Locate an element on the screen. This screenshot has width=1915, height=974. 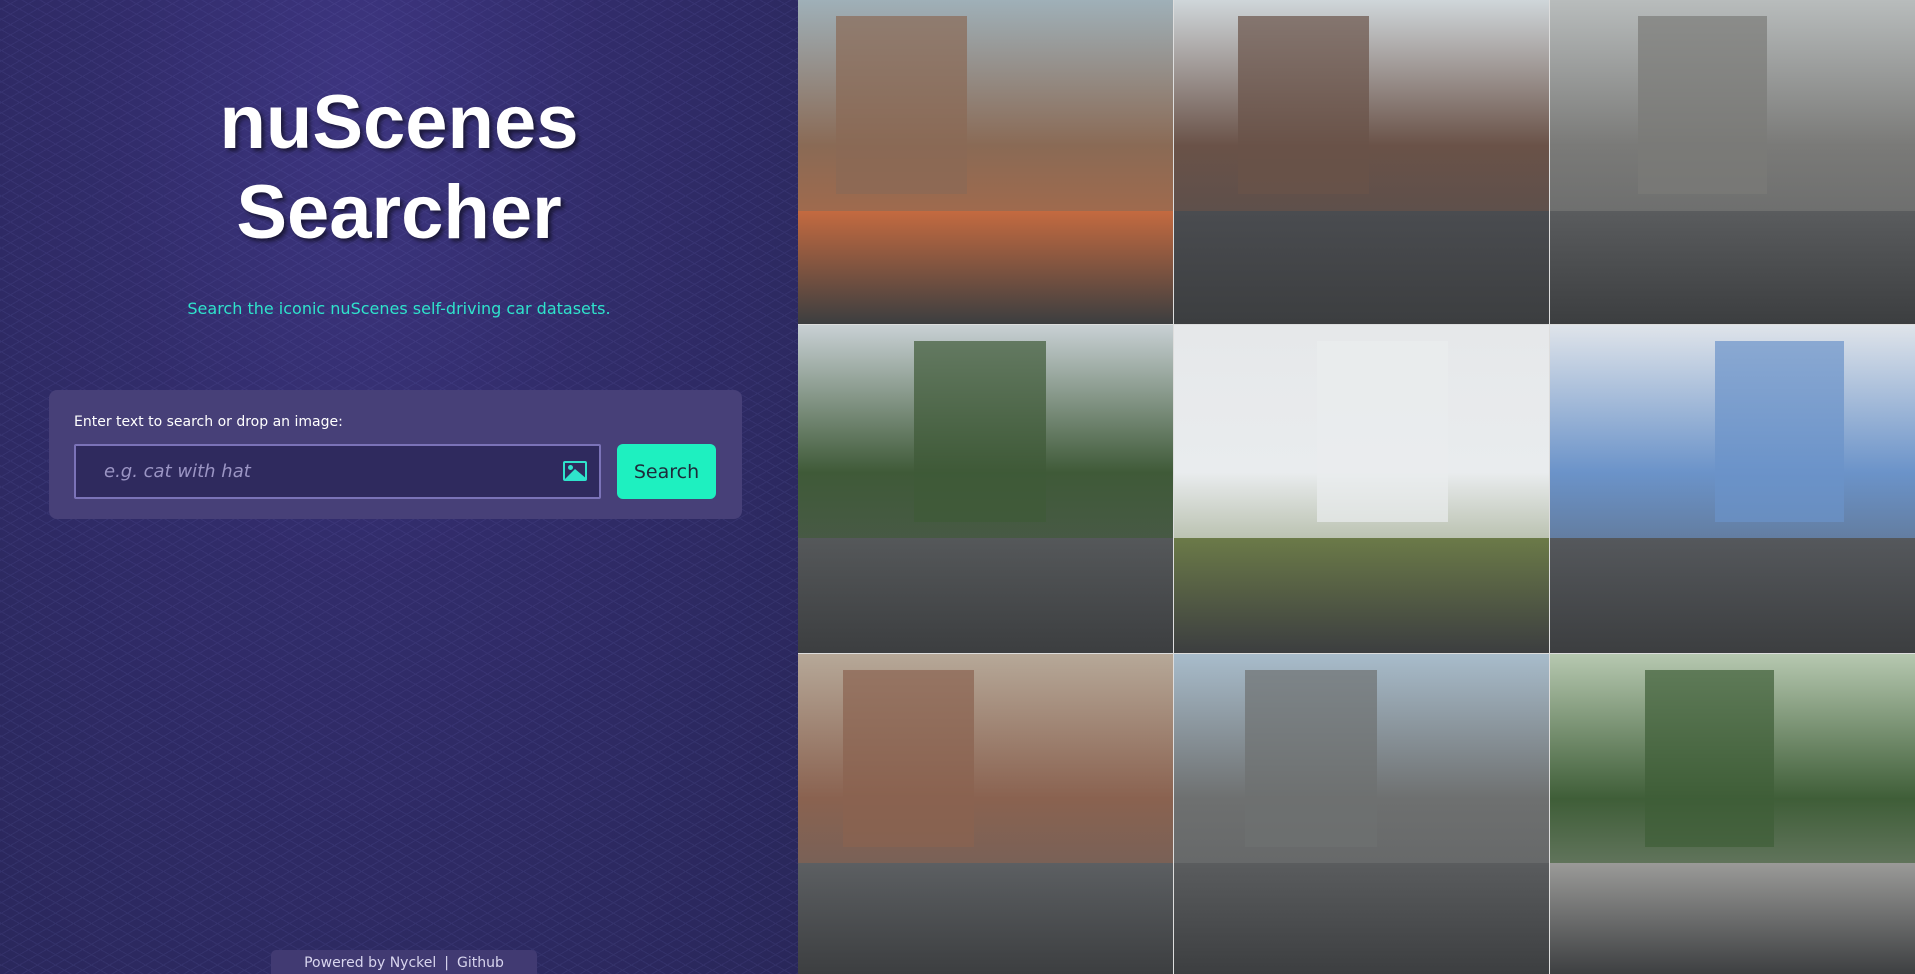
nyckel-link: Powered by Nyckel is located at coordinates (370, 963).